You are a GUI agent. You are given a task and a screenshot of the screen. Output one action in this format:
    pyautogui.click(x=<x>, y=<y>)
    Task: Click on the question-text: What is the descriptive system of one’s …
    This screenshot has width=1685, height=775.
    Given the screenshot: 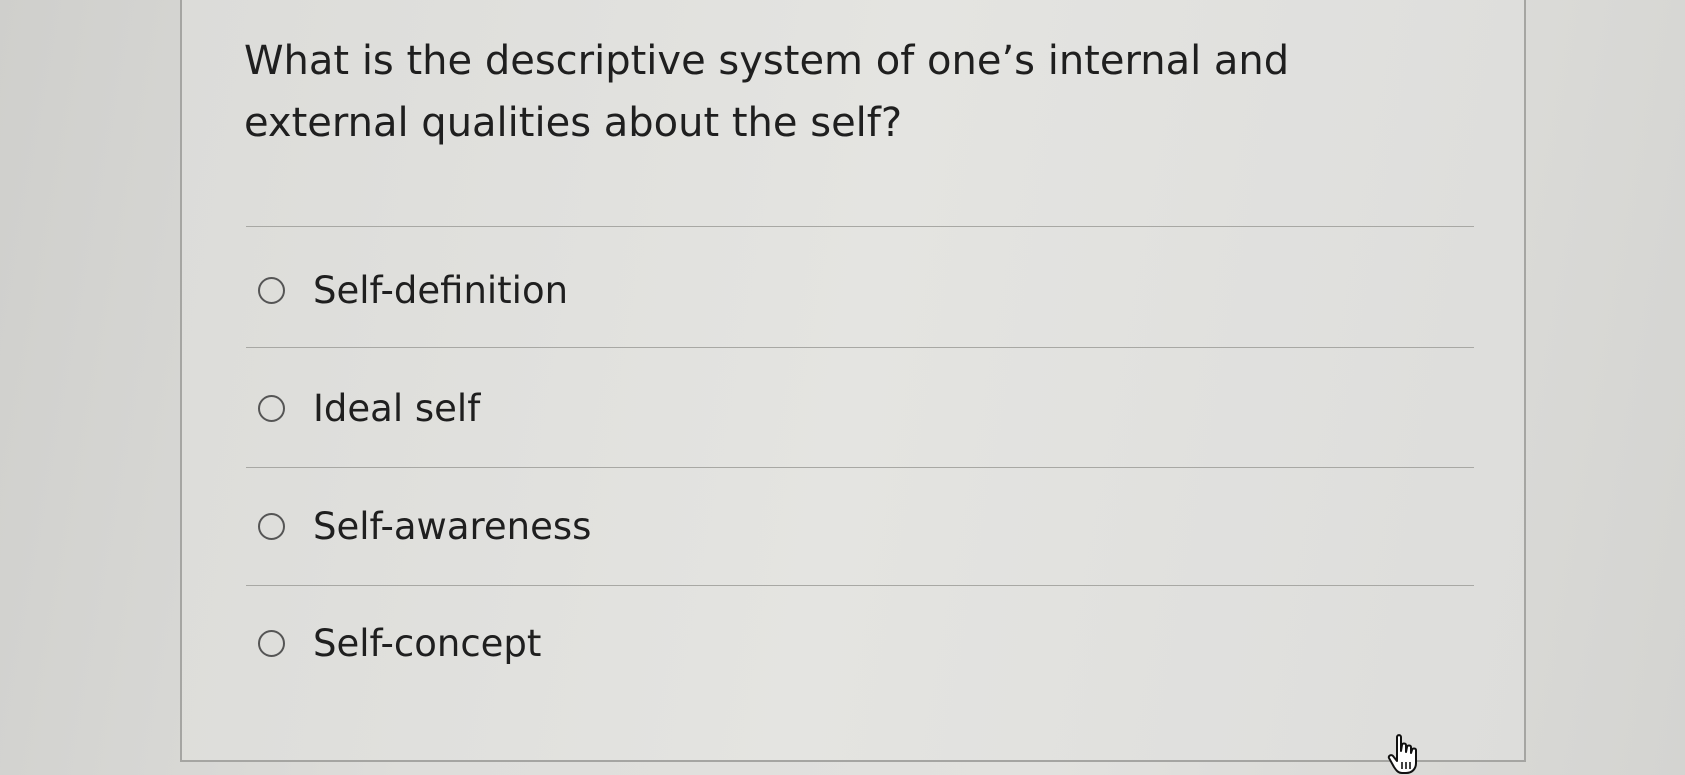 What is the action you would take?
    pyautogui.click(x=767, y=92)
    